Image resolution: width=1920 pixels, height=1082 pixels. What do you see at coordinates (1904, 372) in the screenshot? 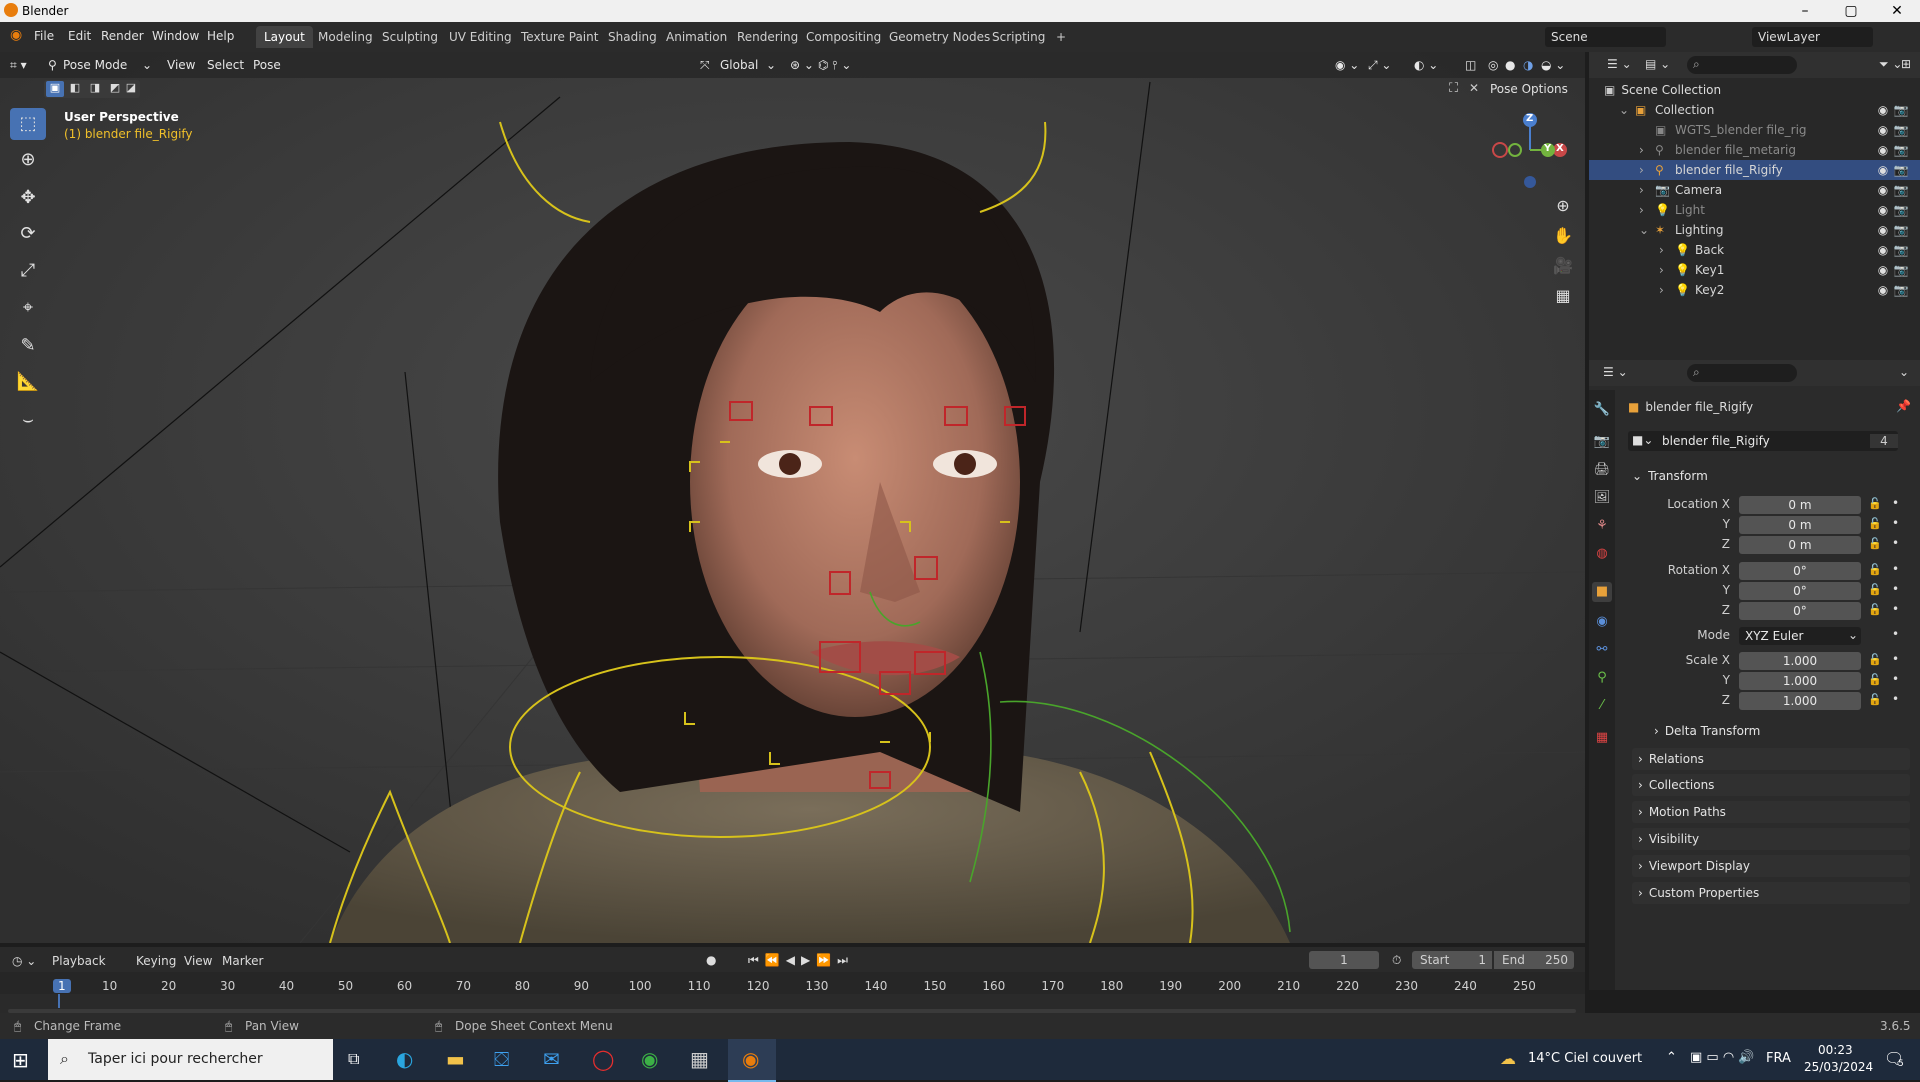
I see `props-options-chevron-down-icon: ⌄` at bounding box center [1904, 372].